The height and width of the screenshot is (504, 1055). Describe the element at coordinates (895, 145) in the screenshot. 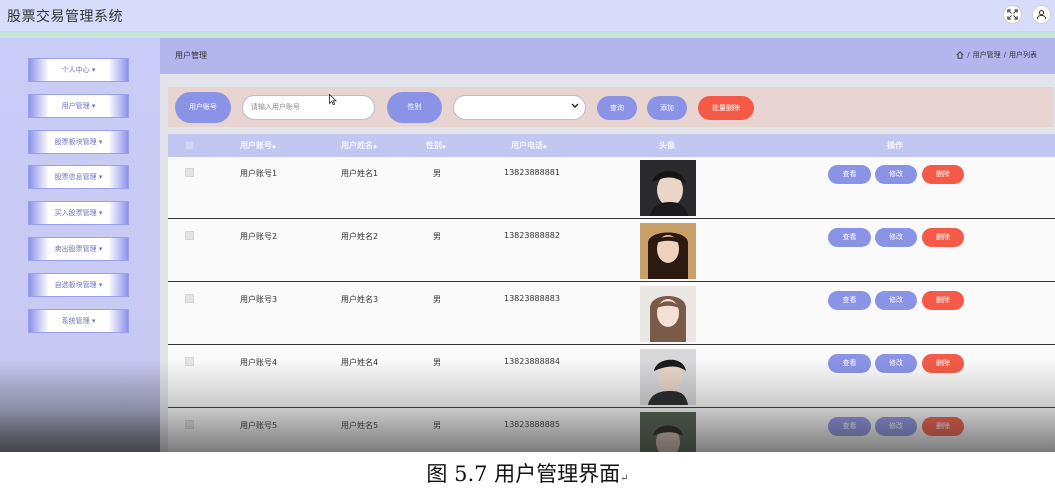

I see `column-header-actions: 操作` at that location.